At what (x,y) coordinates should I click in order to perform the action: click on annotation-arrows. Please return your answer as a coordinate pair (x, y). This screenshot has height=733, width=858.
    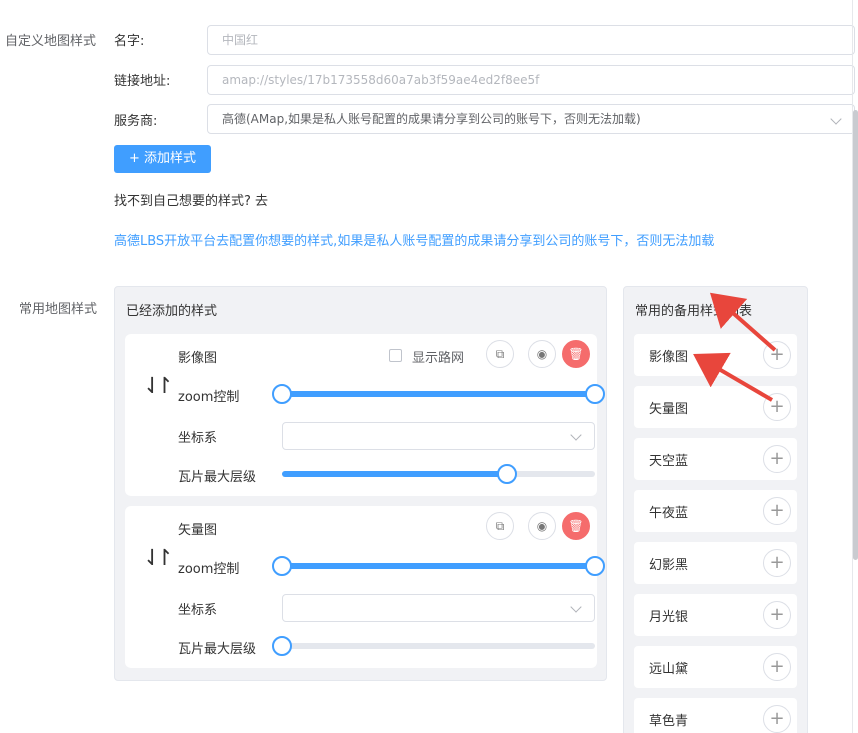
    Looking at the image, I should click on (735, 347).